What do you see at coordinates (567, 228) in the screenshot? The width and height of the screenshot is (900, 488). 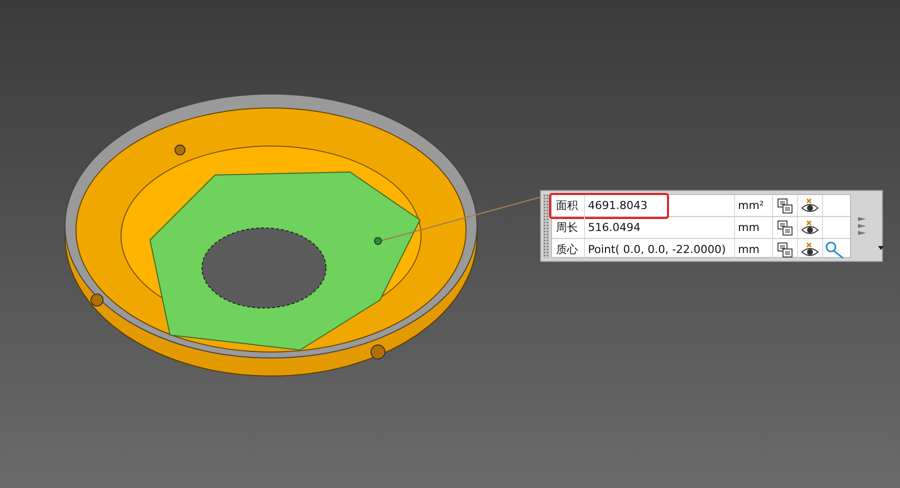 I see `measure-label: 周长` at bounding box center [567, 228].